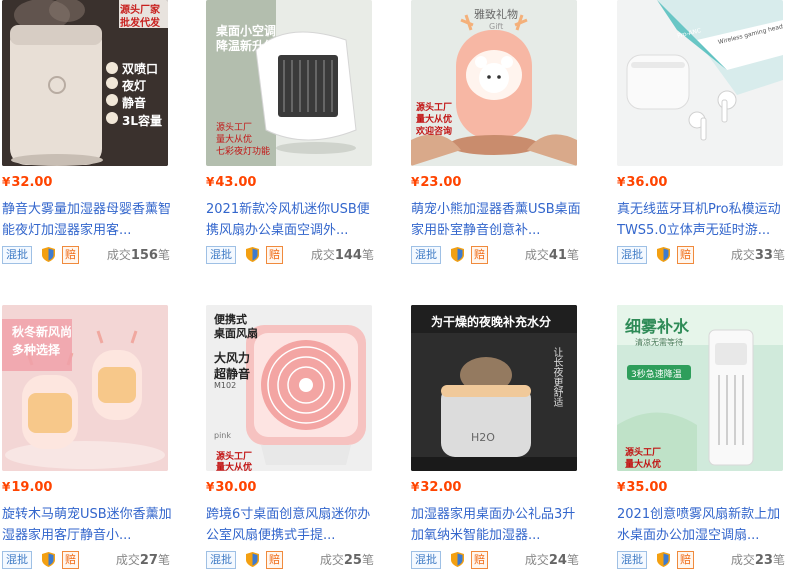 The height and width of the screenshot is (574, 800). What do you see at coordinates (551, 560) in the screenshot?
I see `sales-count: 成交24笔` at bounding box center [551, 560].